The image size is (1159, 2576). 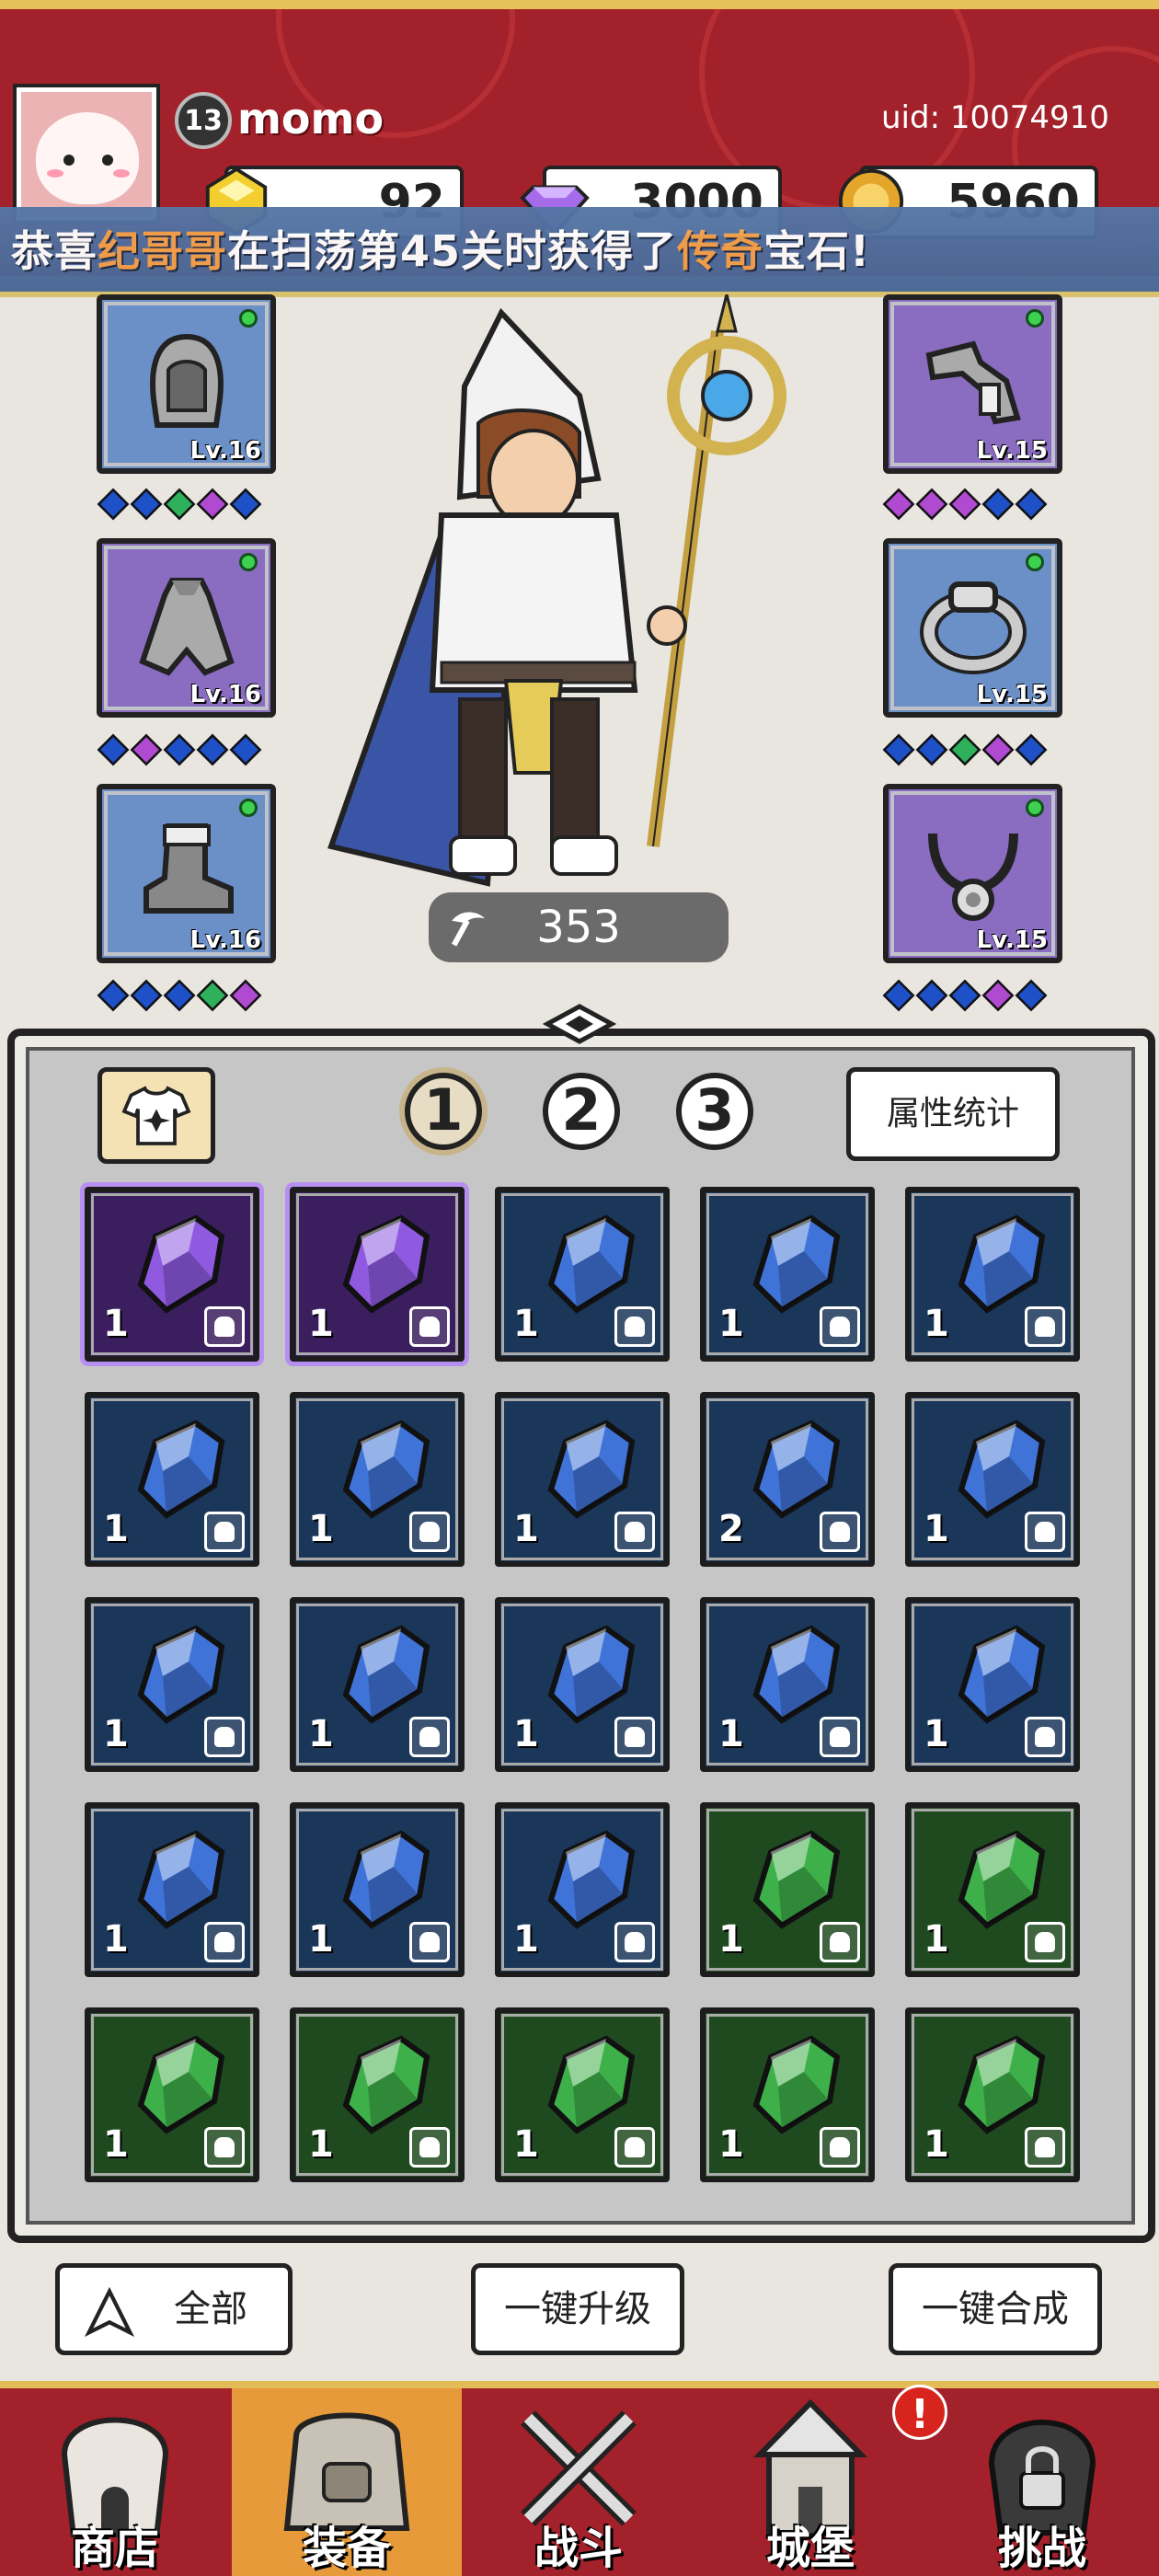 What do you see at coordinates (556, 590) in the screenshot?
I see `wizard-hero-icon` at bounding box center [556, 590].